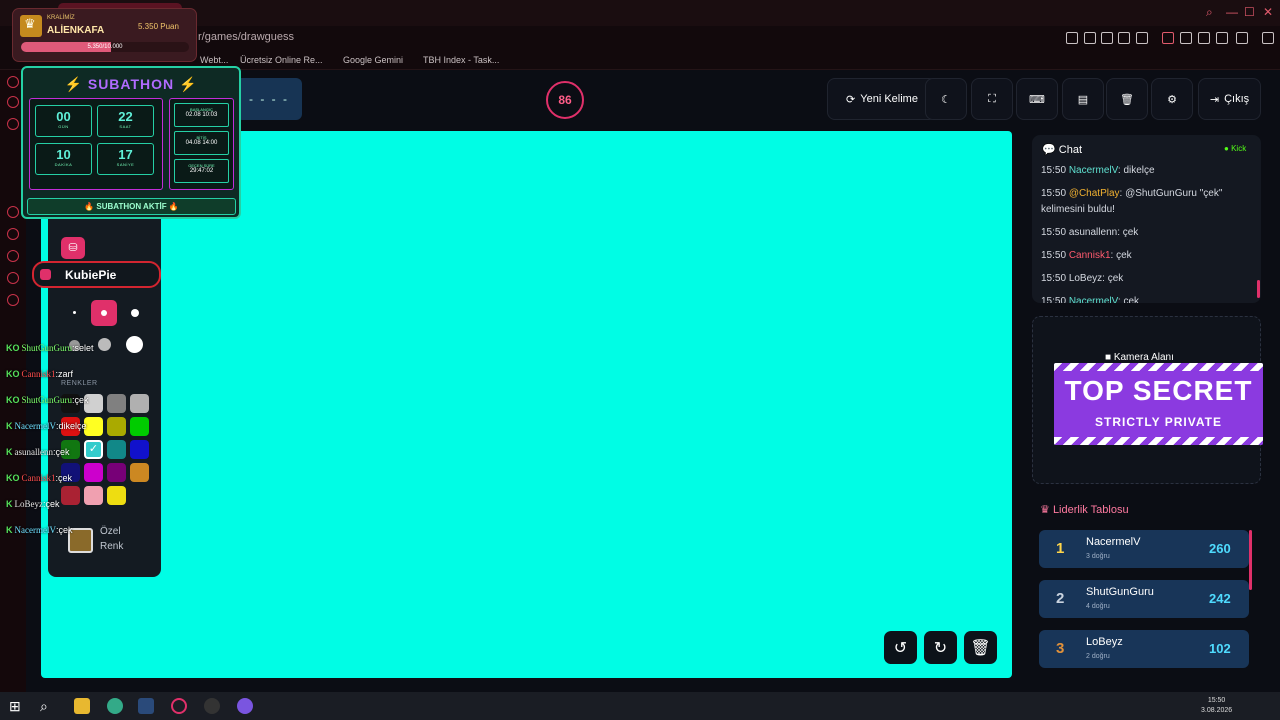 The width and height of the screenshot is (1280, 720). I want to click on streamer-name-tag: KubiePie, so click(96, 274).